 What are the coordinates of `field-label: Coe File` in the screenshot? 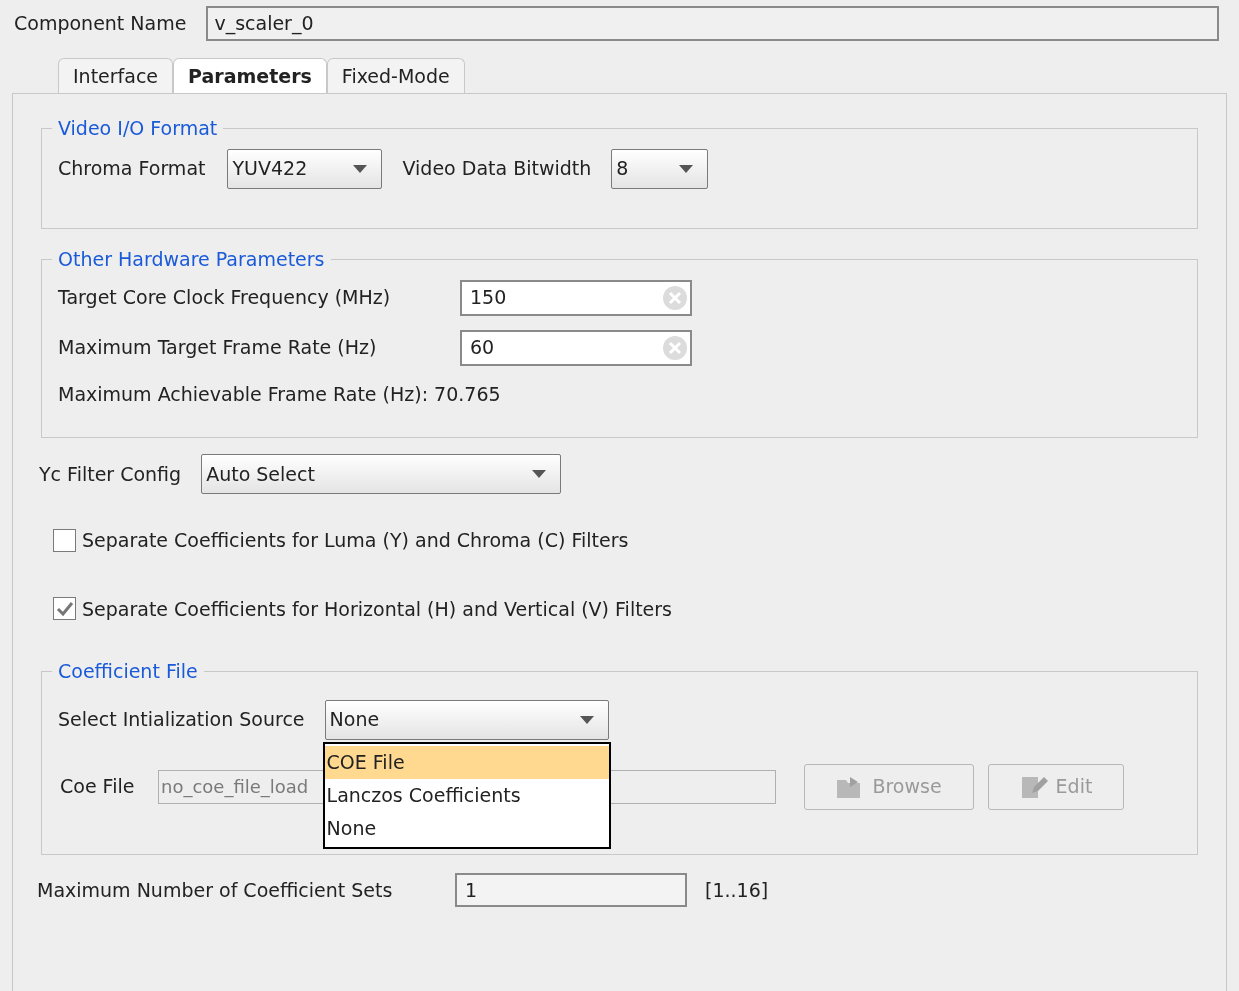 It's located at (98, 787).